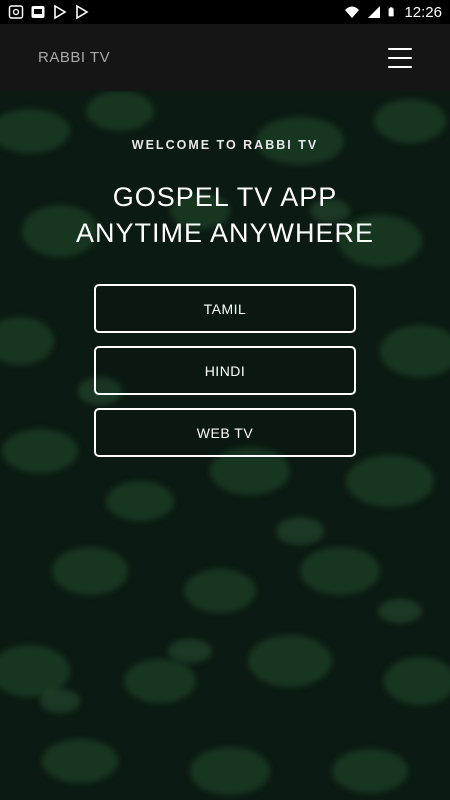 The image size is (450, 800). What do you see at coordinates (225, 215) in the screenshot?
I see `headline: GOSPEL TV APP ANYTIME ANYWHERE` at bounding box center [225, 215].